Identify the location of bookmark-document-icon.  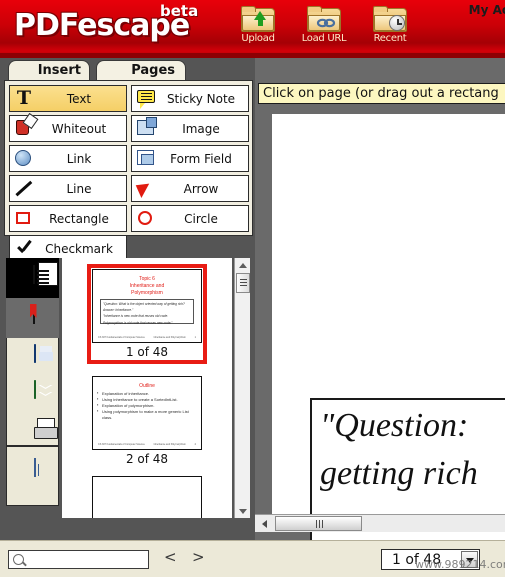
(33, 314).